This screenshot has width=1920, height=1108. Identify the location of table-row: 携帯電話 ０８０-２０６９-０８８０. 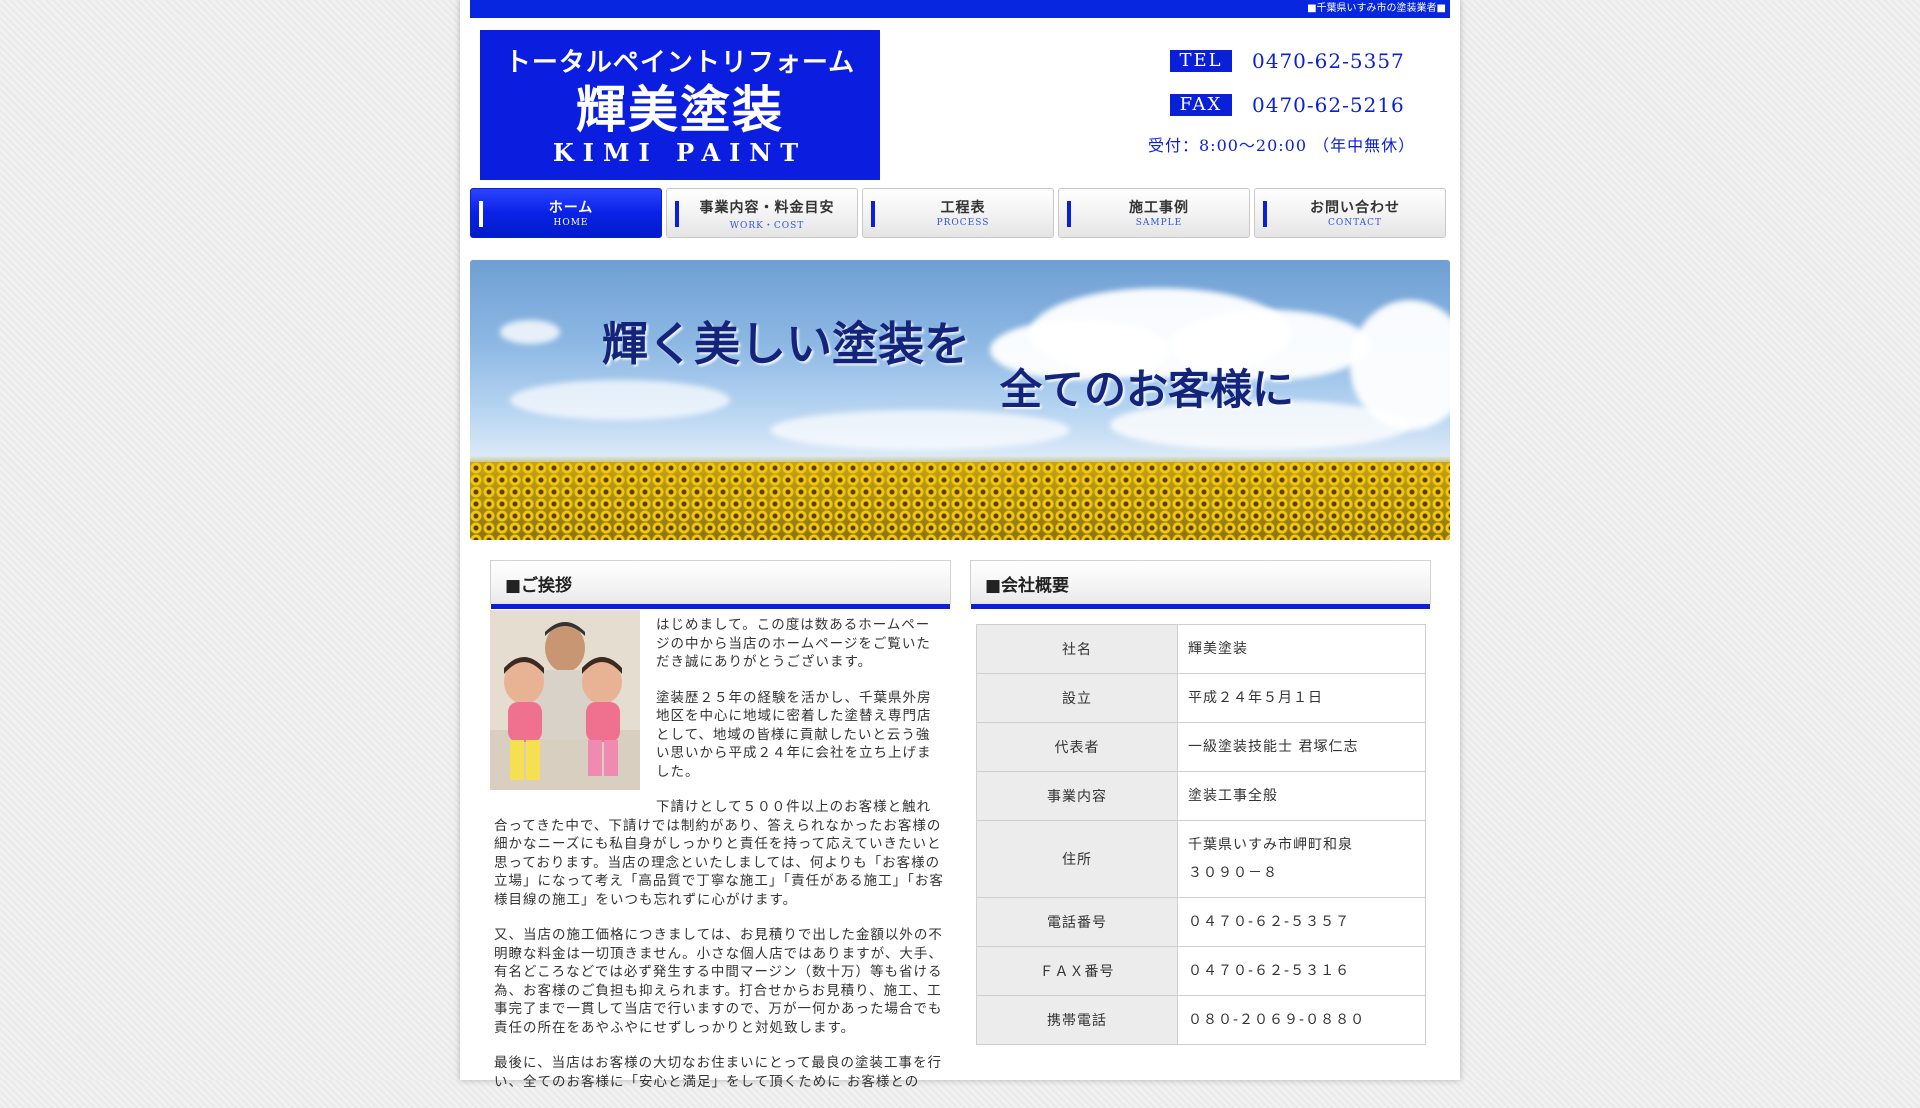
(1201, 1020).